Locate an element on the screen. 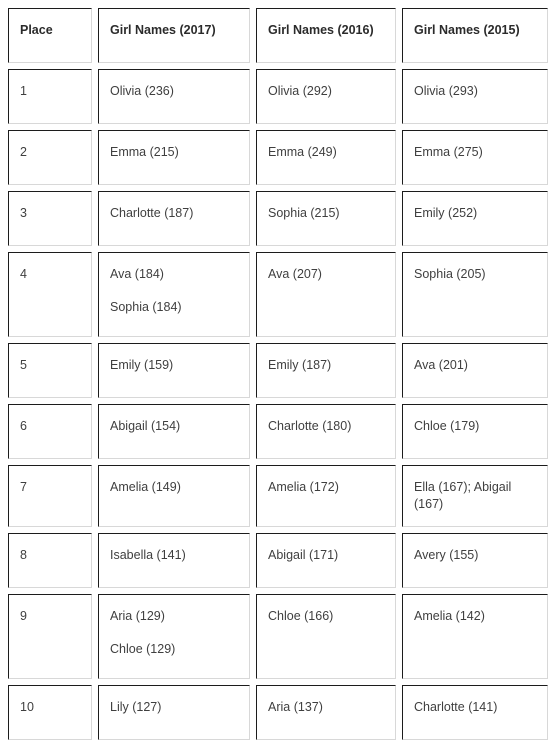 The width and height of the screenshot is (557, 746). name-entry: Sophia (184) is located at coordinates (146, 306).